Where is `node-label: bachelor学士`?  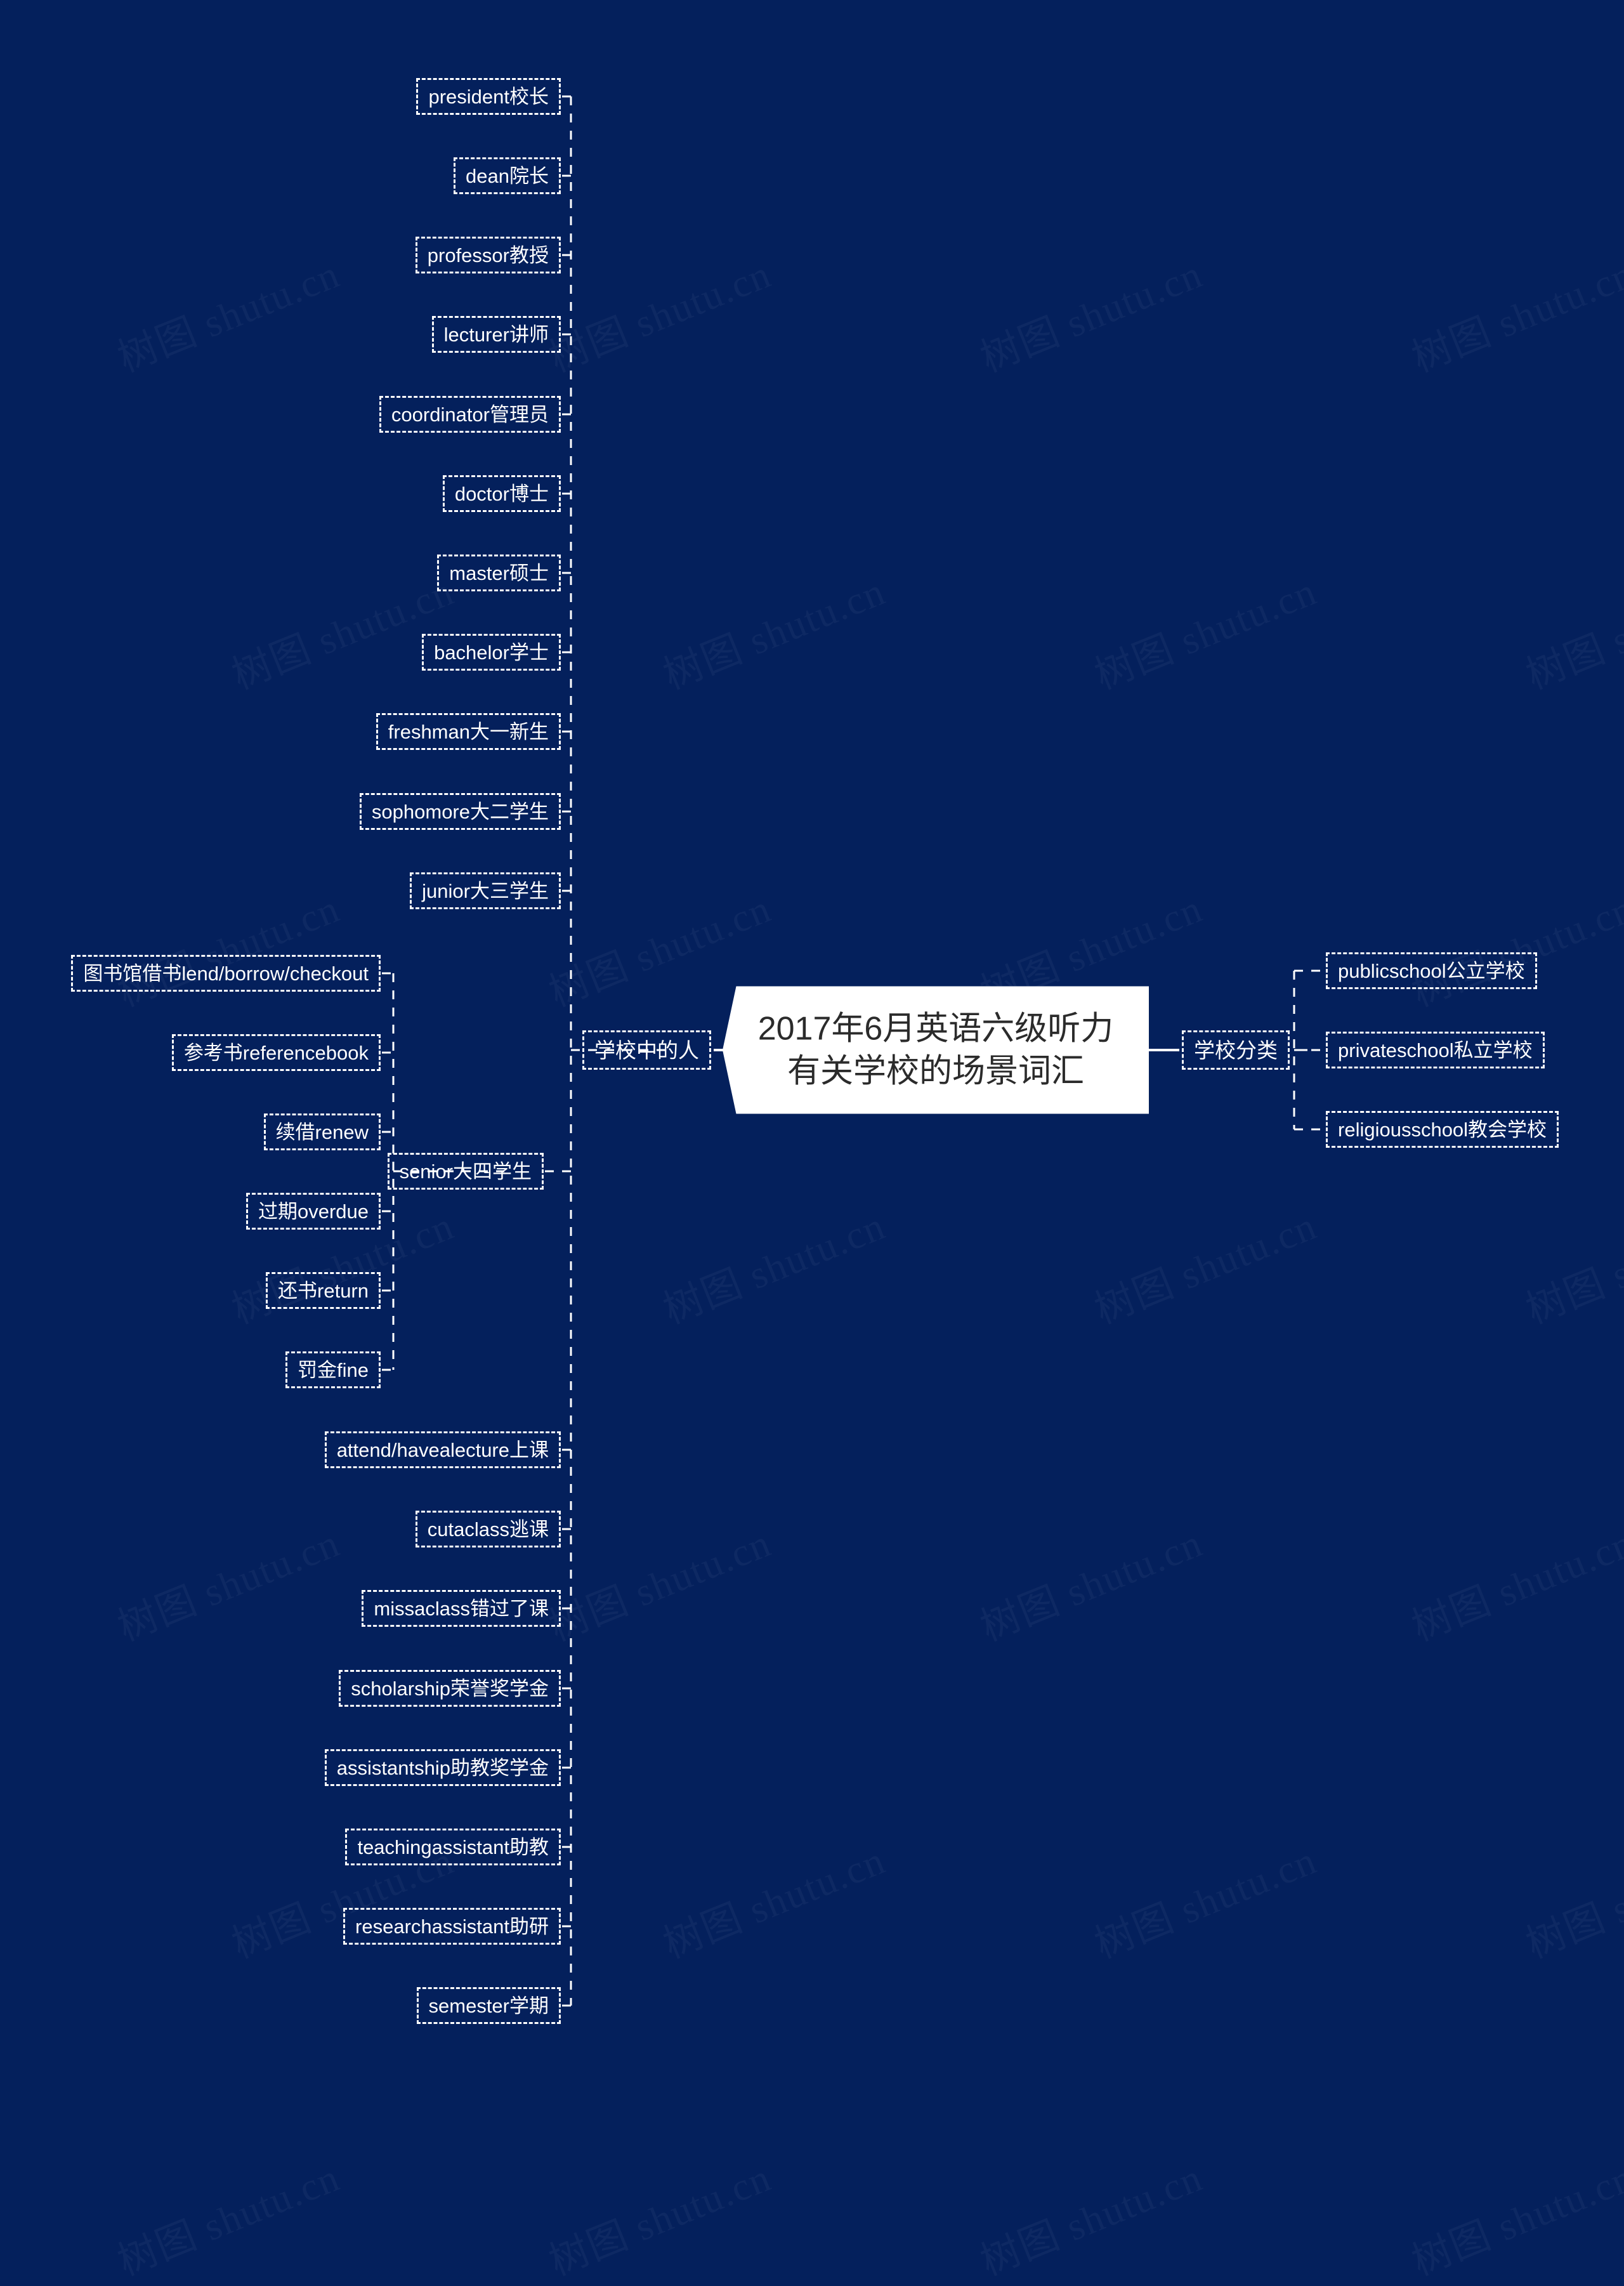
node-label: bachelor学士 is located at coordinates (492, 652).